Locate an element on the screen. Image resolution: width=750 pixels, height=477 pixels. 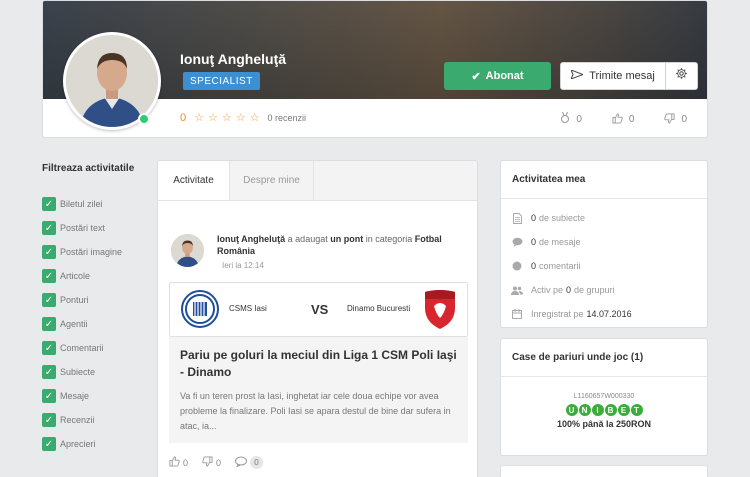
bonus-offer: 100% până la 250RON is located at coordinates (604, 424).